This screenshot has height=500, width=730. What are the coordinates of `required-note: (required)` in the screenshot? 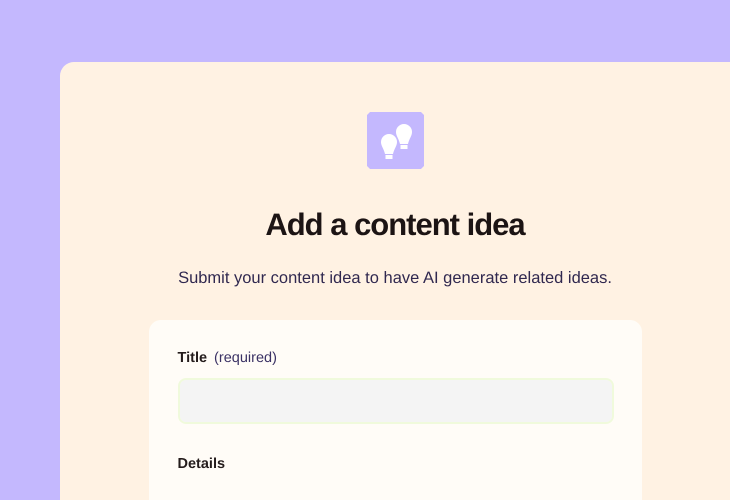 It's located at (245, 358).